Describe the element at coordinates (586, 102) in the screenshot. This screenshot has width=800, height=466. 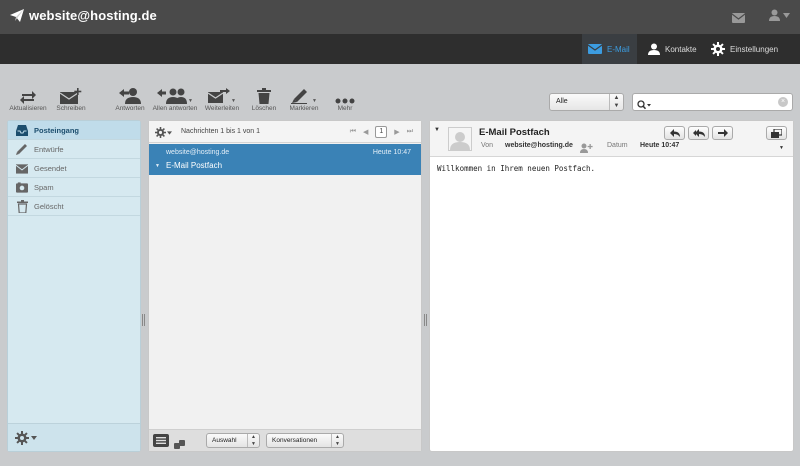
I see `filter-select: Alle ▲ ▼` at that location.